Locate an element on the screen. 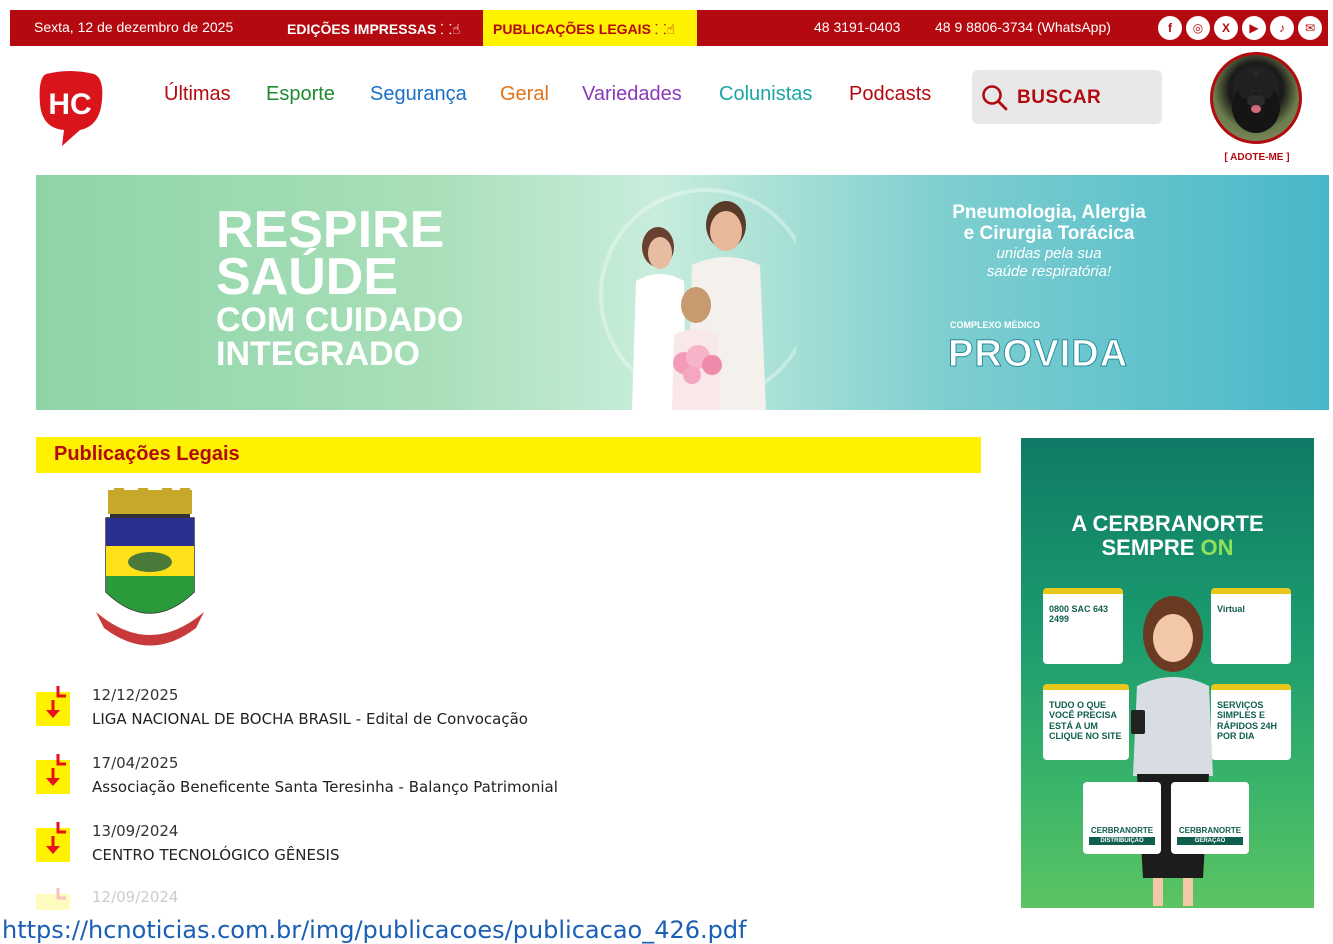  ad-card-text: 0800 SAC 643 2499 is located at coordinates (1079, 614).